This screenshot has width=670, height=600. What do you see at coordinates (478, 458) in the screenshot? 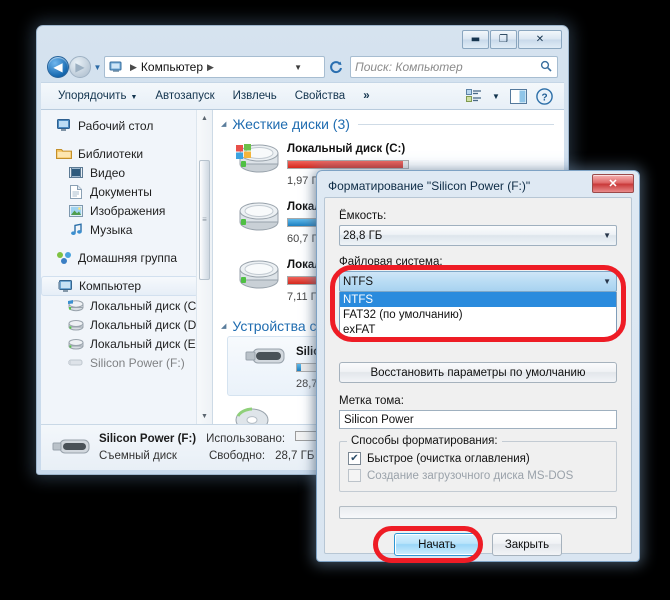
I see `quick-format-row: ✔ Быстрое (очистка оглавления)` at bounding box center [478, 458].